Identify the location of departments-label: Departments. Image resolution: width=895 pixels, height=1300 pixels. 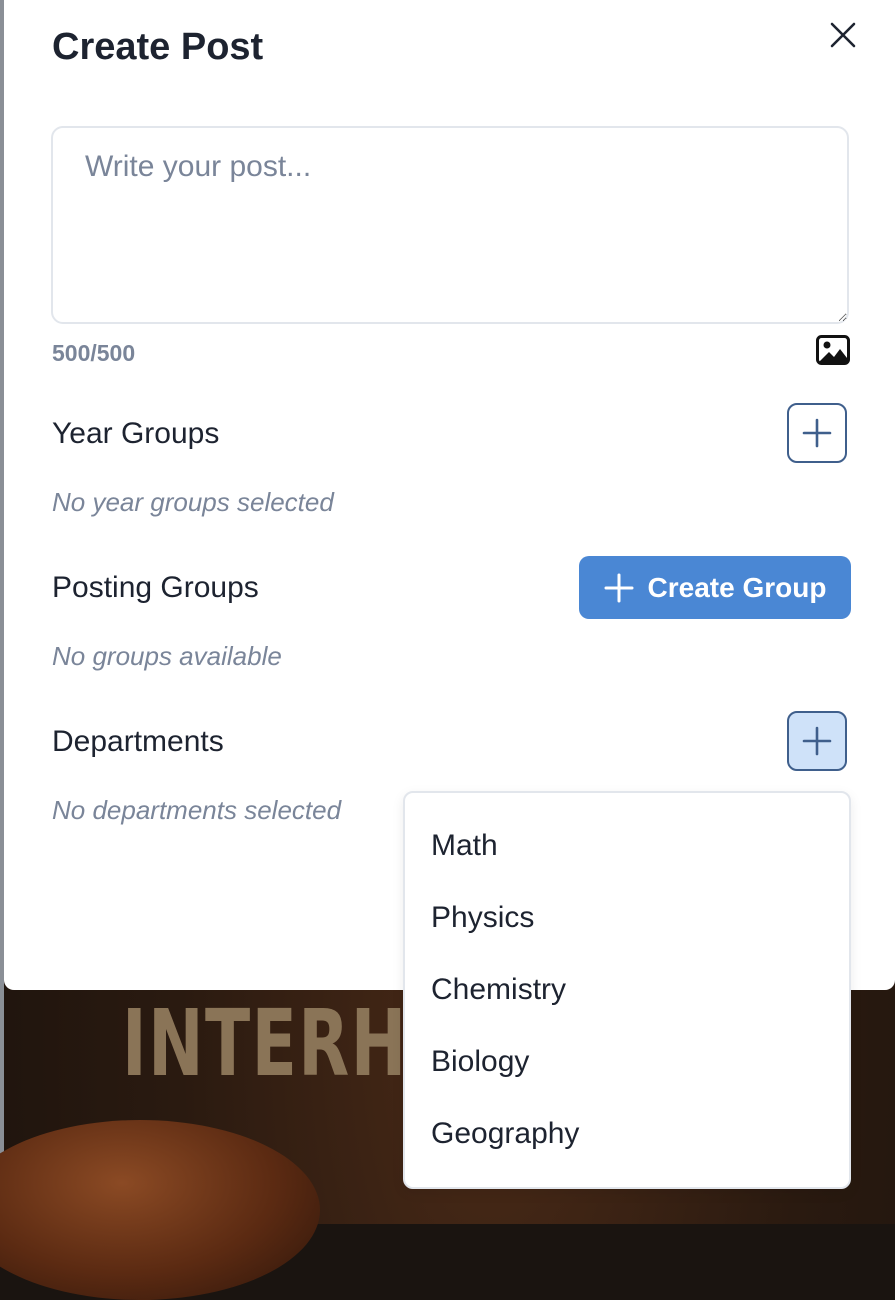
(138, 741).